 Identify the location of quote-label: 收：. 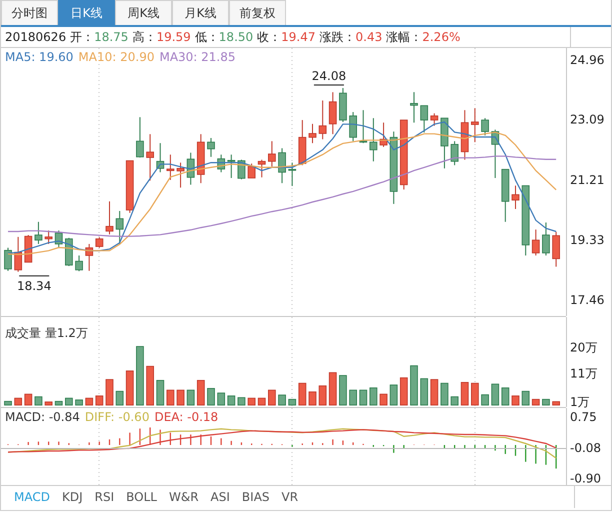
(269, 37).